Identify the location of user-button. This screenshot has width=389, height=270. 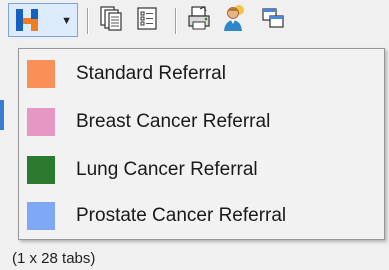
(236, 20).